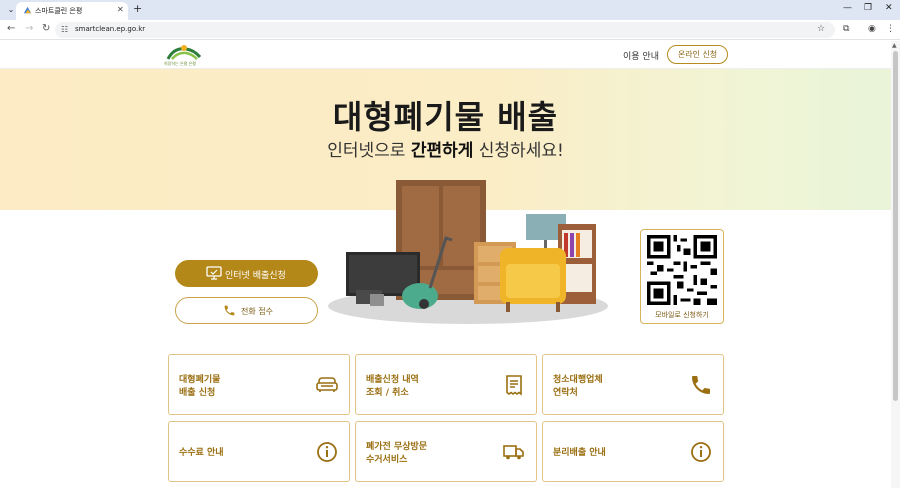  I want to click on hero-subtitle: 인터넷으로 간편하게 신청하세요!, so click(445, 148).